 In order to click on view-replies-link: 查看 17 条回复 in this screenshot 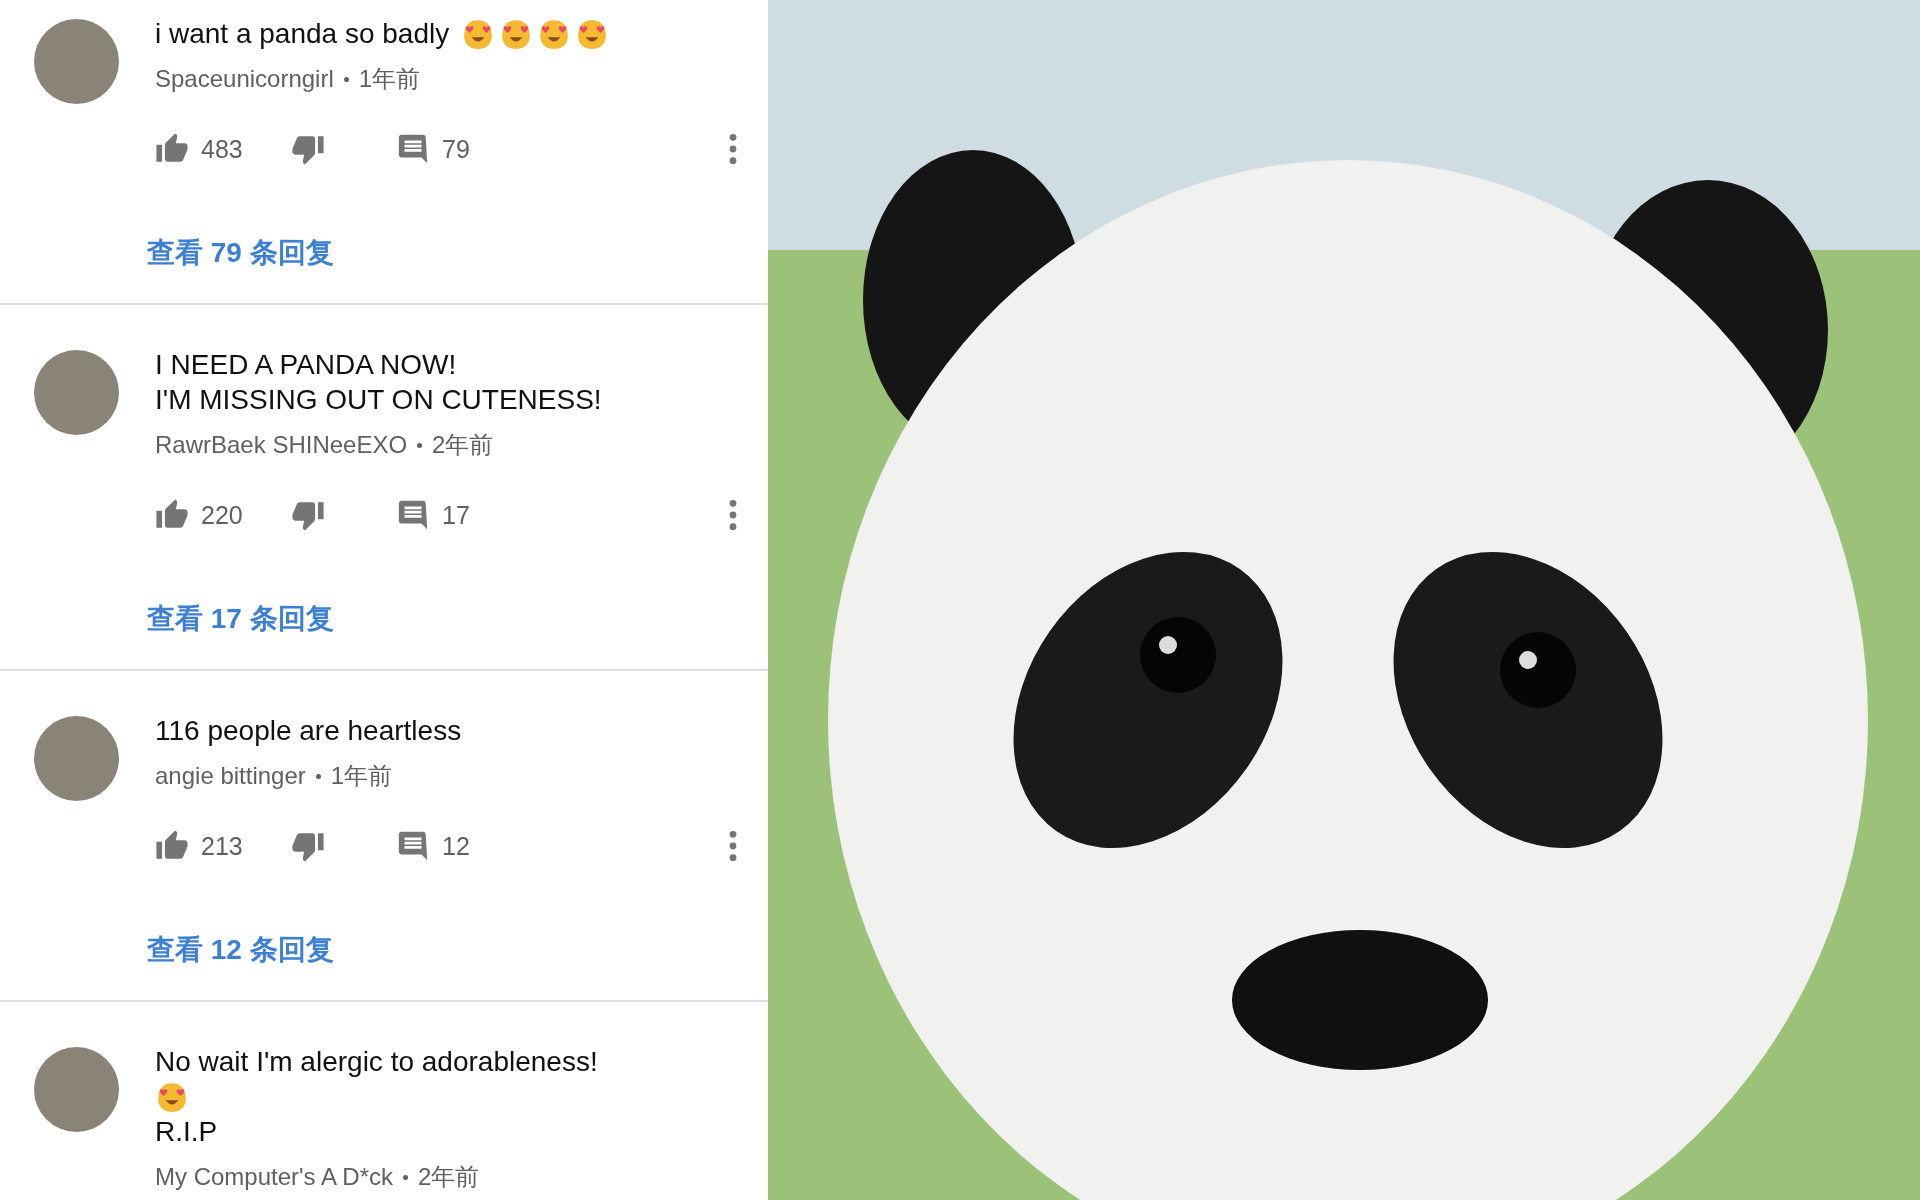, I will do `click(240, 619)`.